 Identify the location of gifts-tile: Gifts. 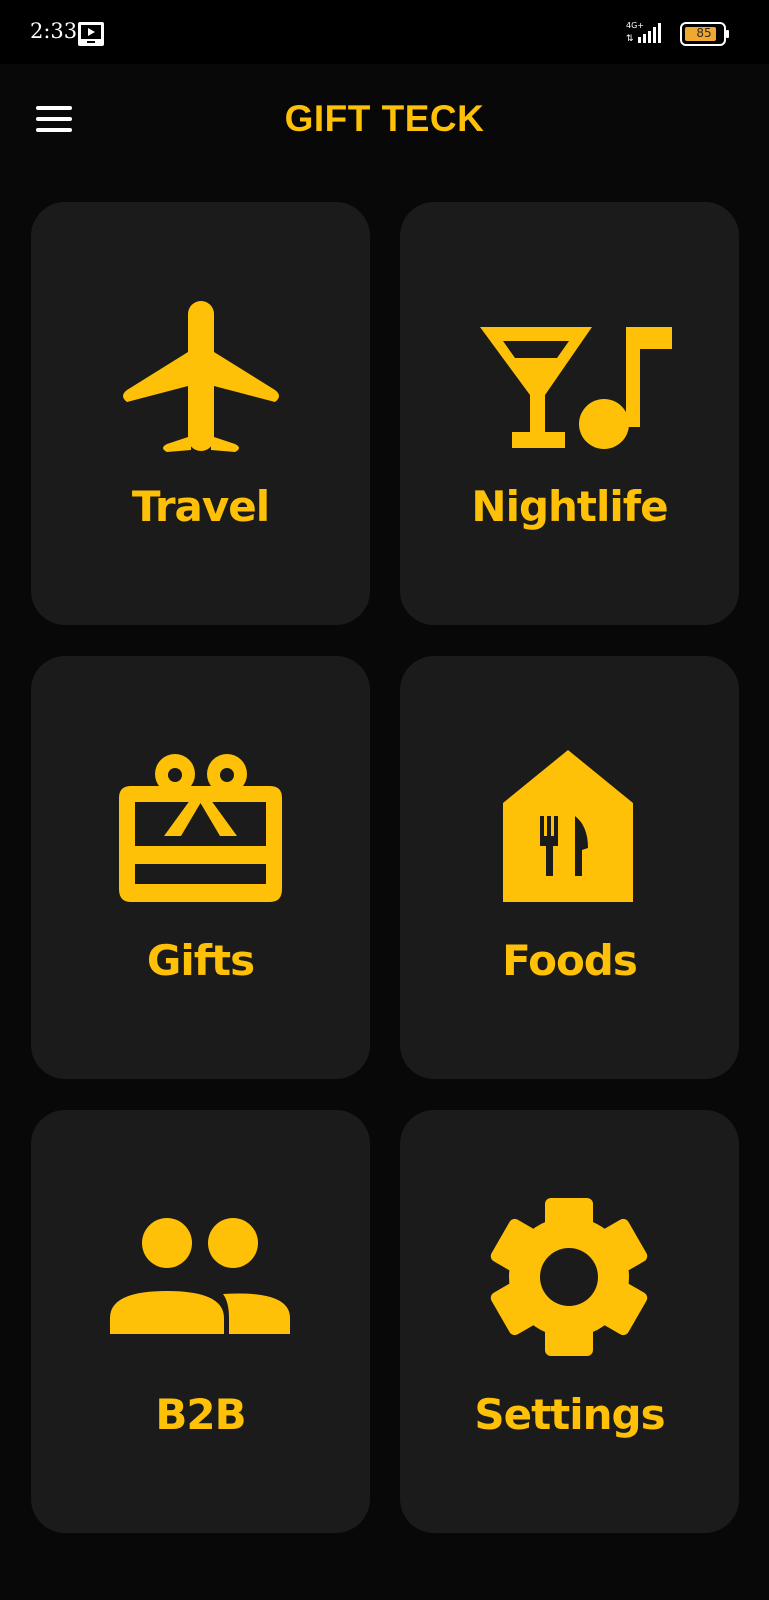
(200, 867).